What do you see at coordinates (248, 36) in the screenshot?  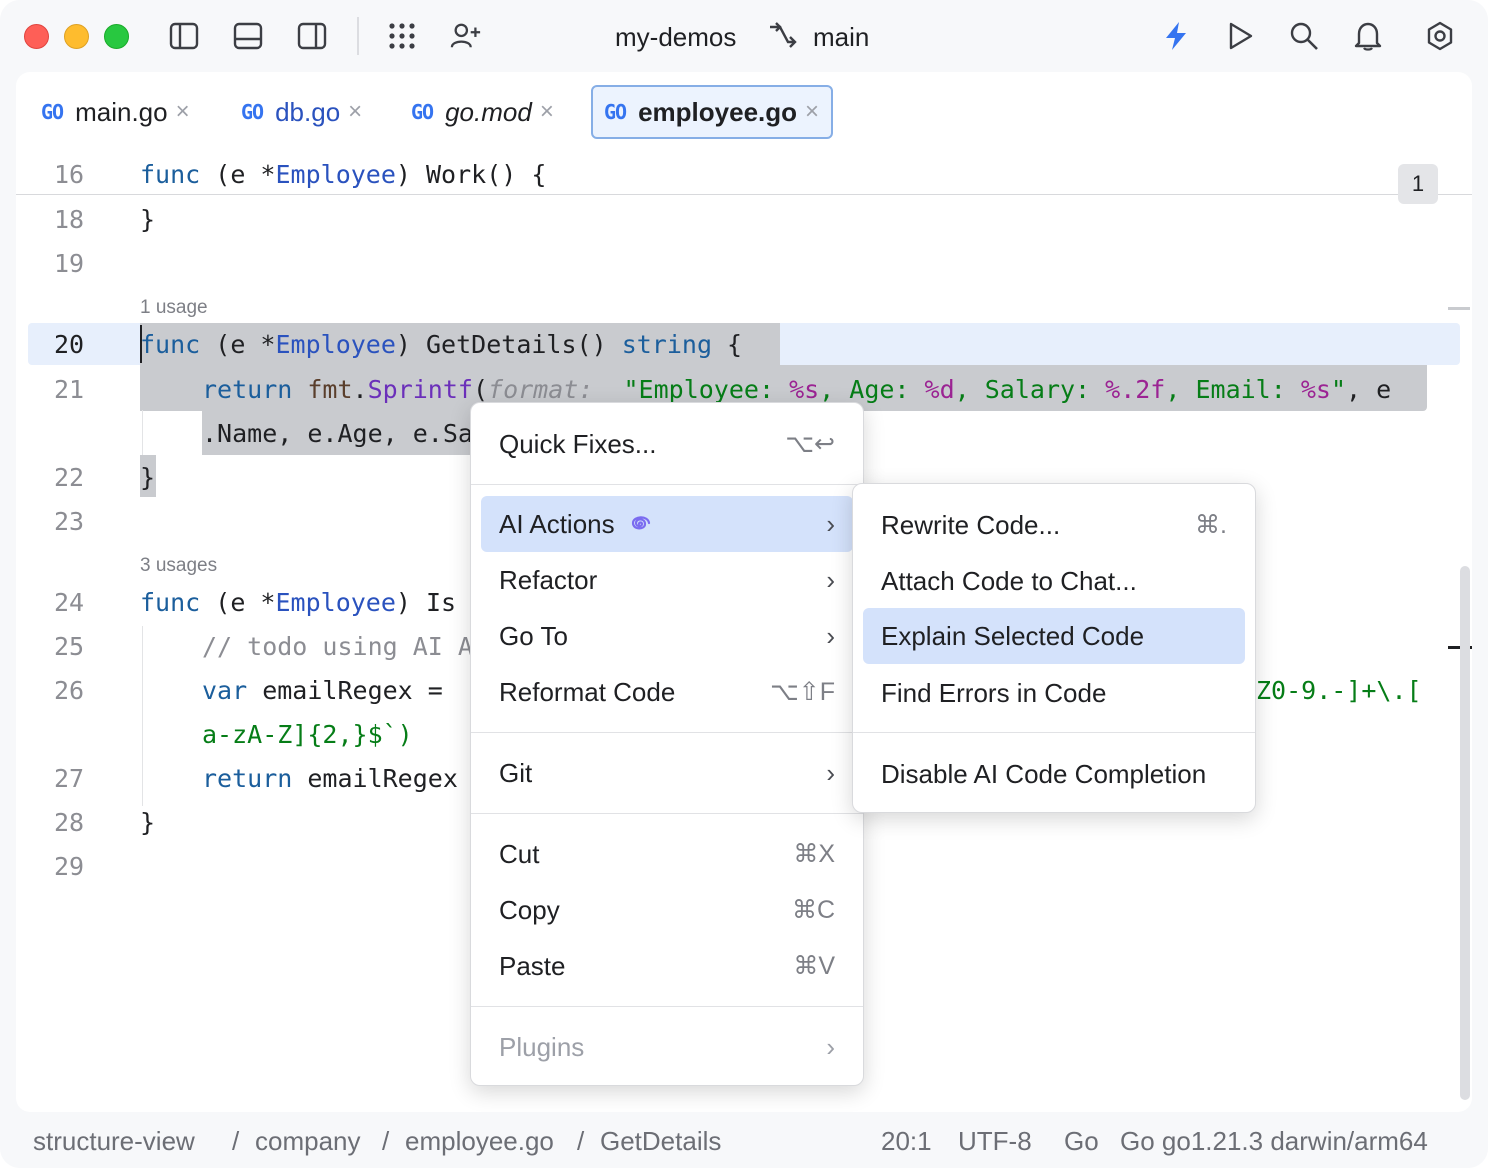 I see `bottom-panel-toggle-icon` at bounding box center [248, 36].